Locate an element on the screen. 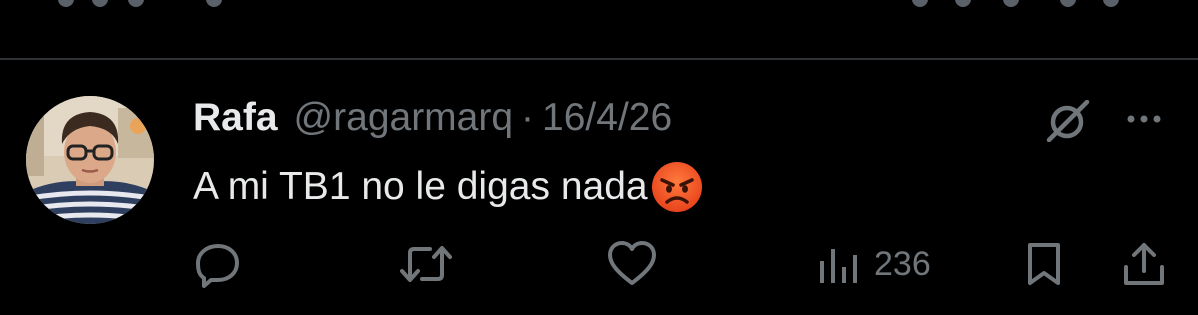 The image size is (1198, 315). views-icon is located at coordinates (838, 266).